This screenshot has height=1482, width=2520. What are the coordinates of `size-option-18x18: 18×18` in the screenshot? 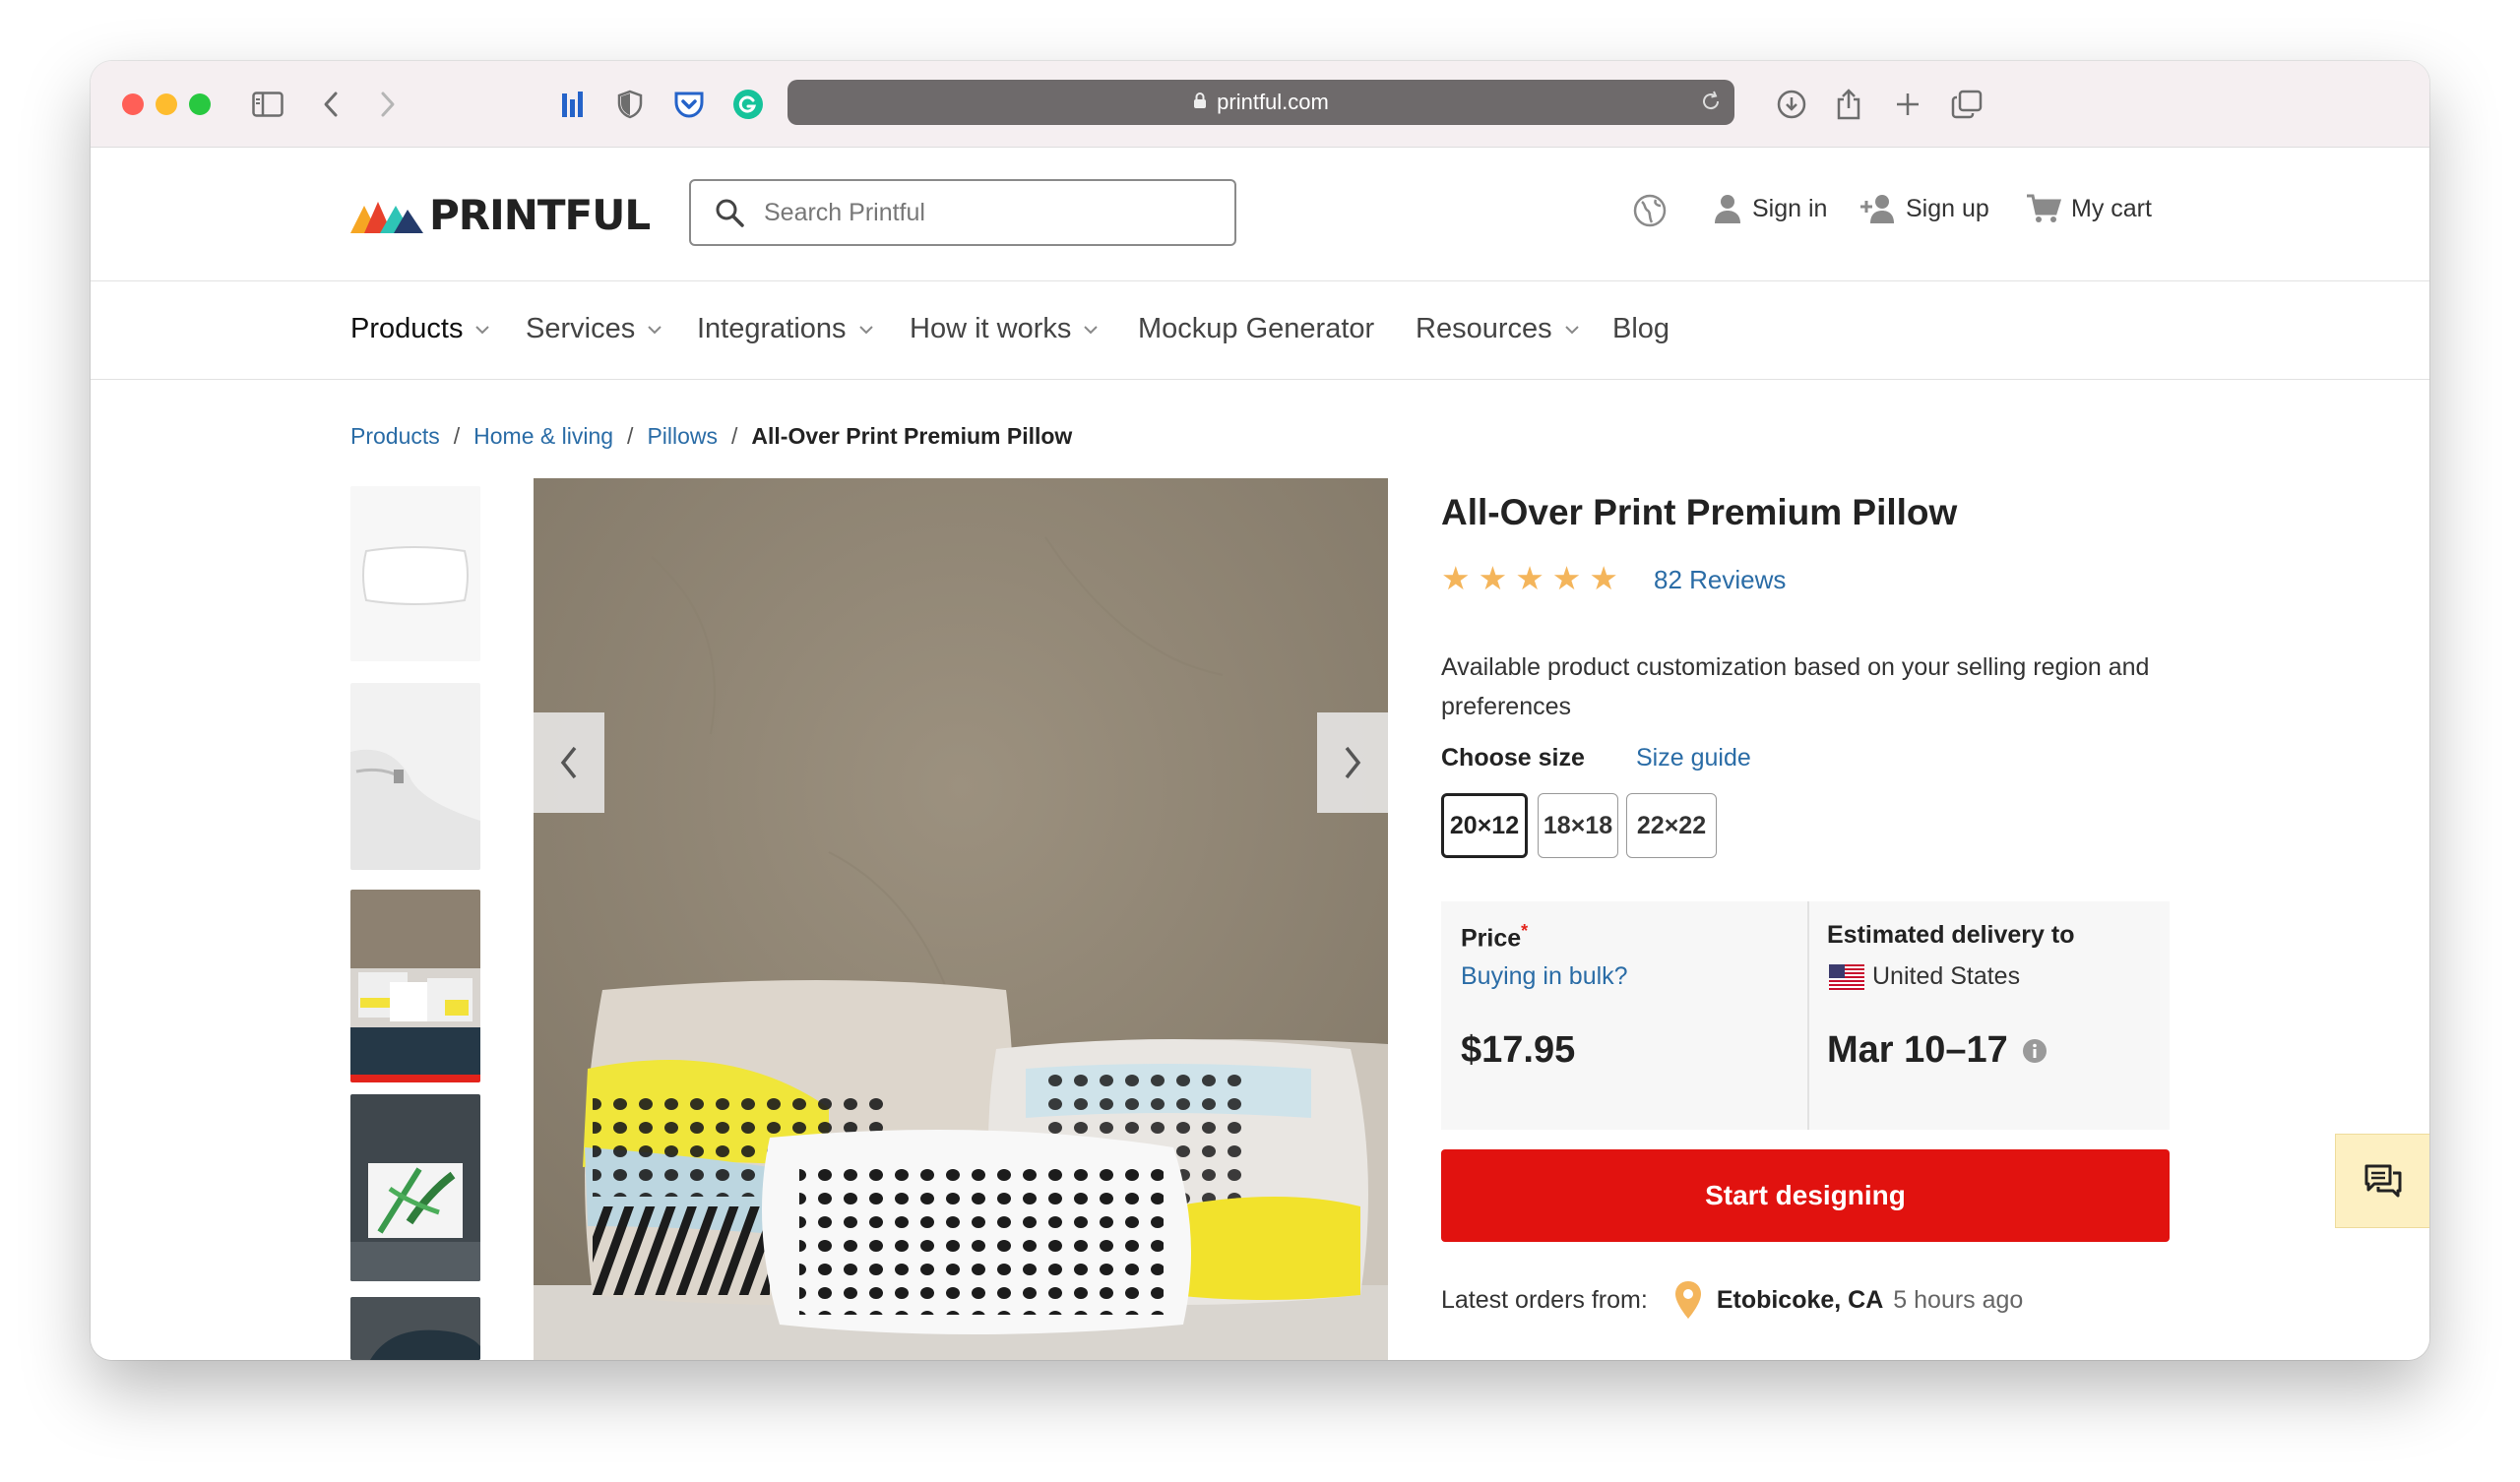 It's located at (1578, 825).